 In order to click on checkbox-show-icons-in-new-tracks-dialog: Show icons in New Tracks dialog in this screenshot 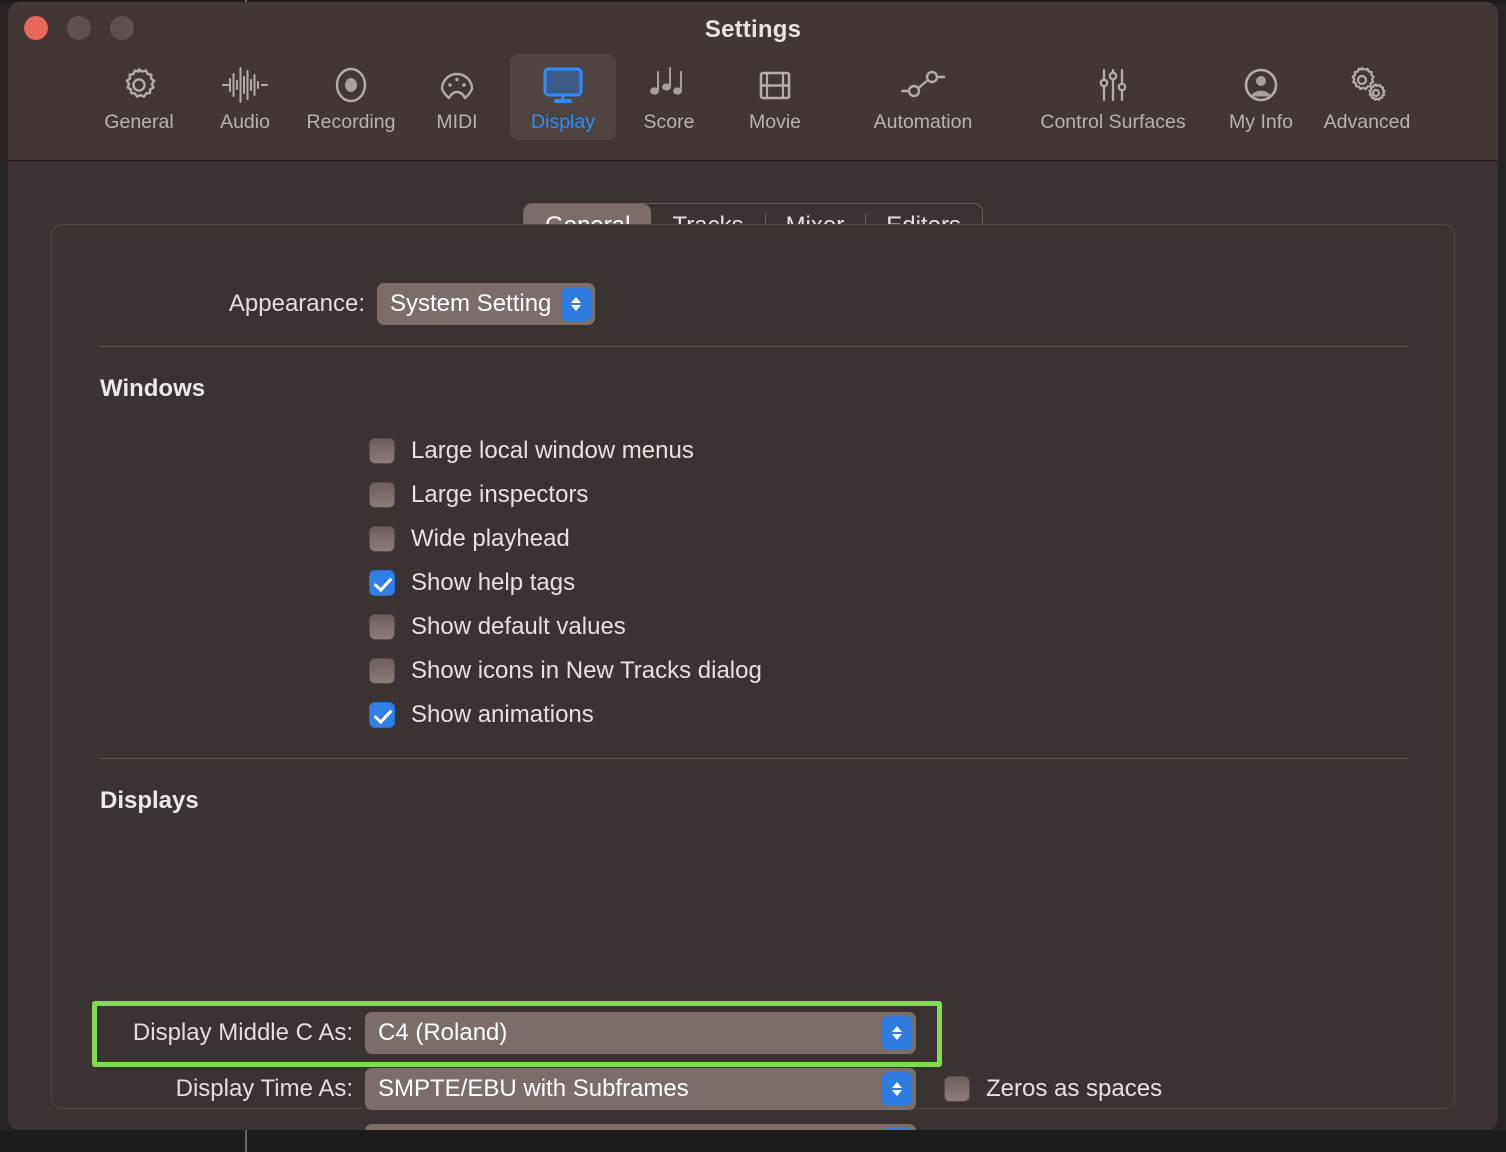, I will do `click(565, 671)`.